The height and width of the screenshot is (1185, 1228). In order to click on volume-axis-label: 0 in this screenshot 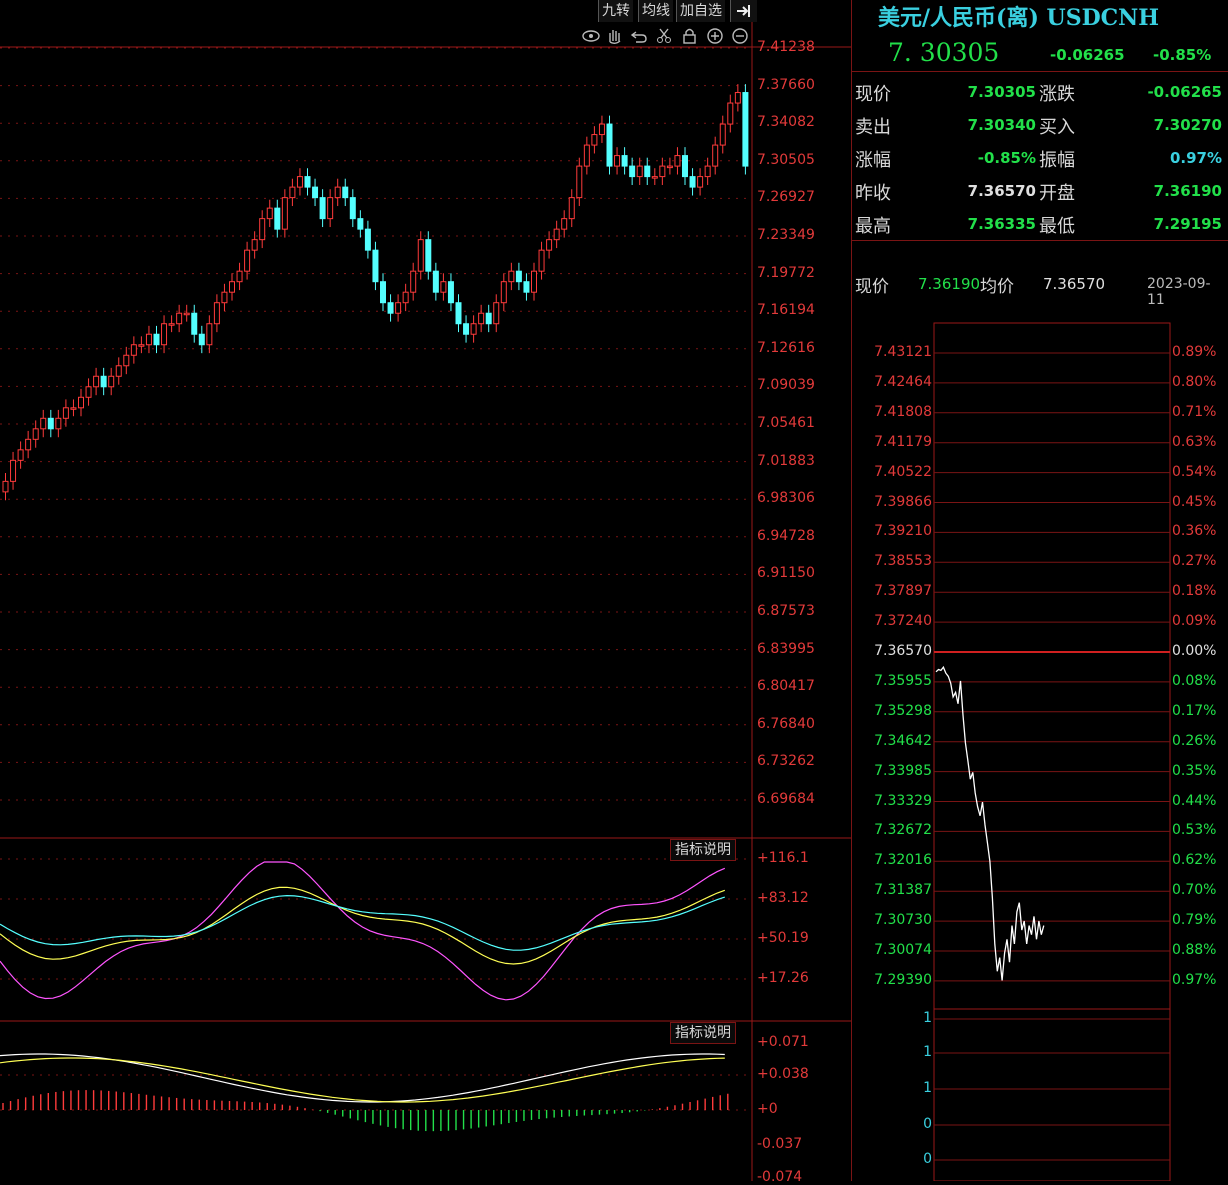, I will do `click(927, 1159)`.